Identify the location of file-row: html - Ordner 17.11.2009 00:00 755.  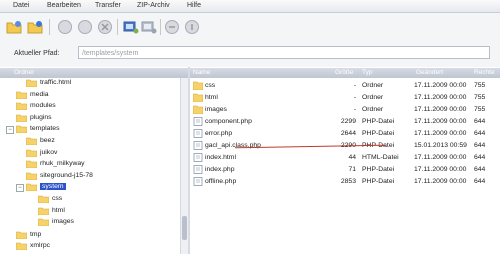
(345, 98).